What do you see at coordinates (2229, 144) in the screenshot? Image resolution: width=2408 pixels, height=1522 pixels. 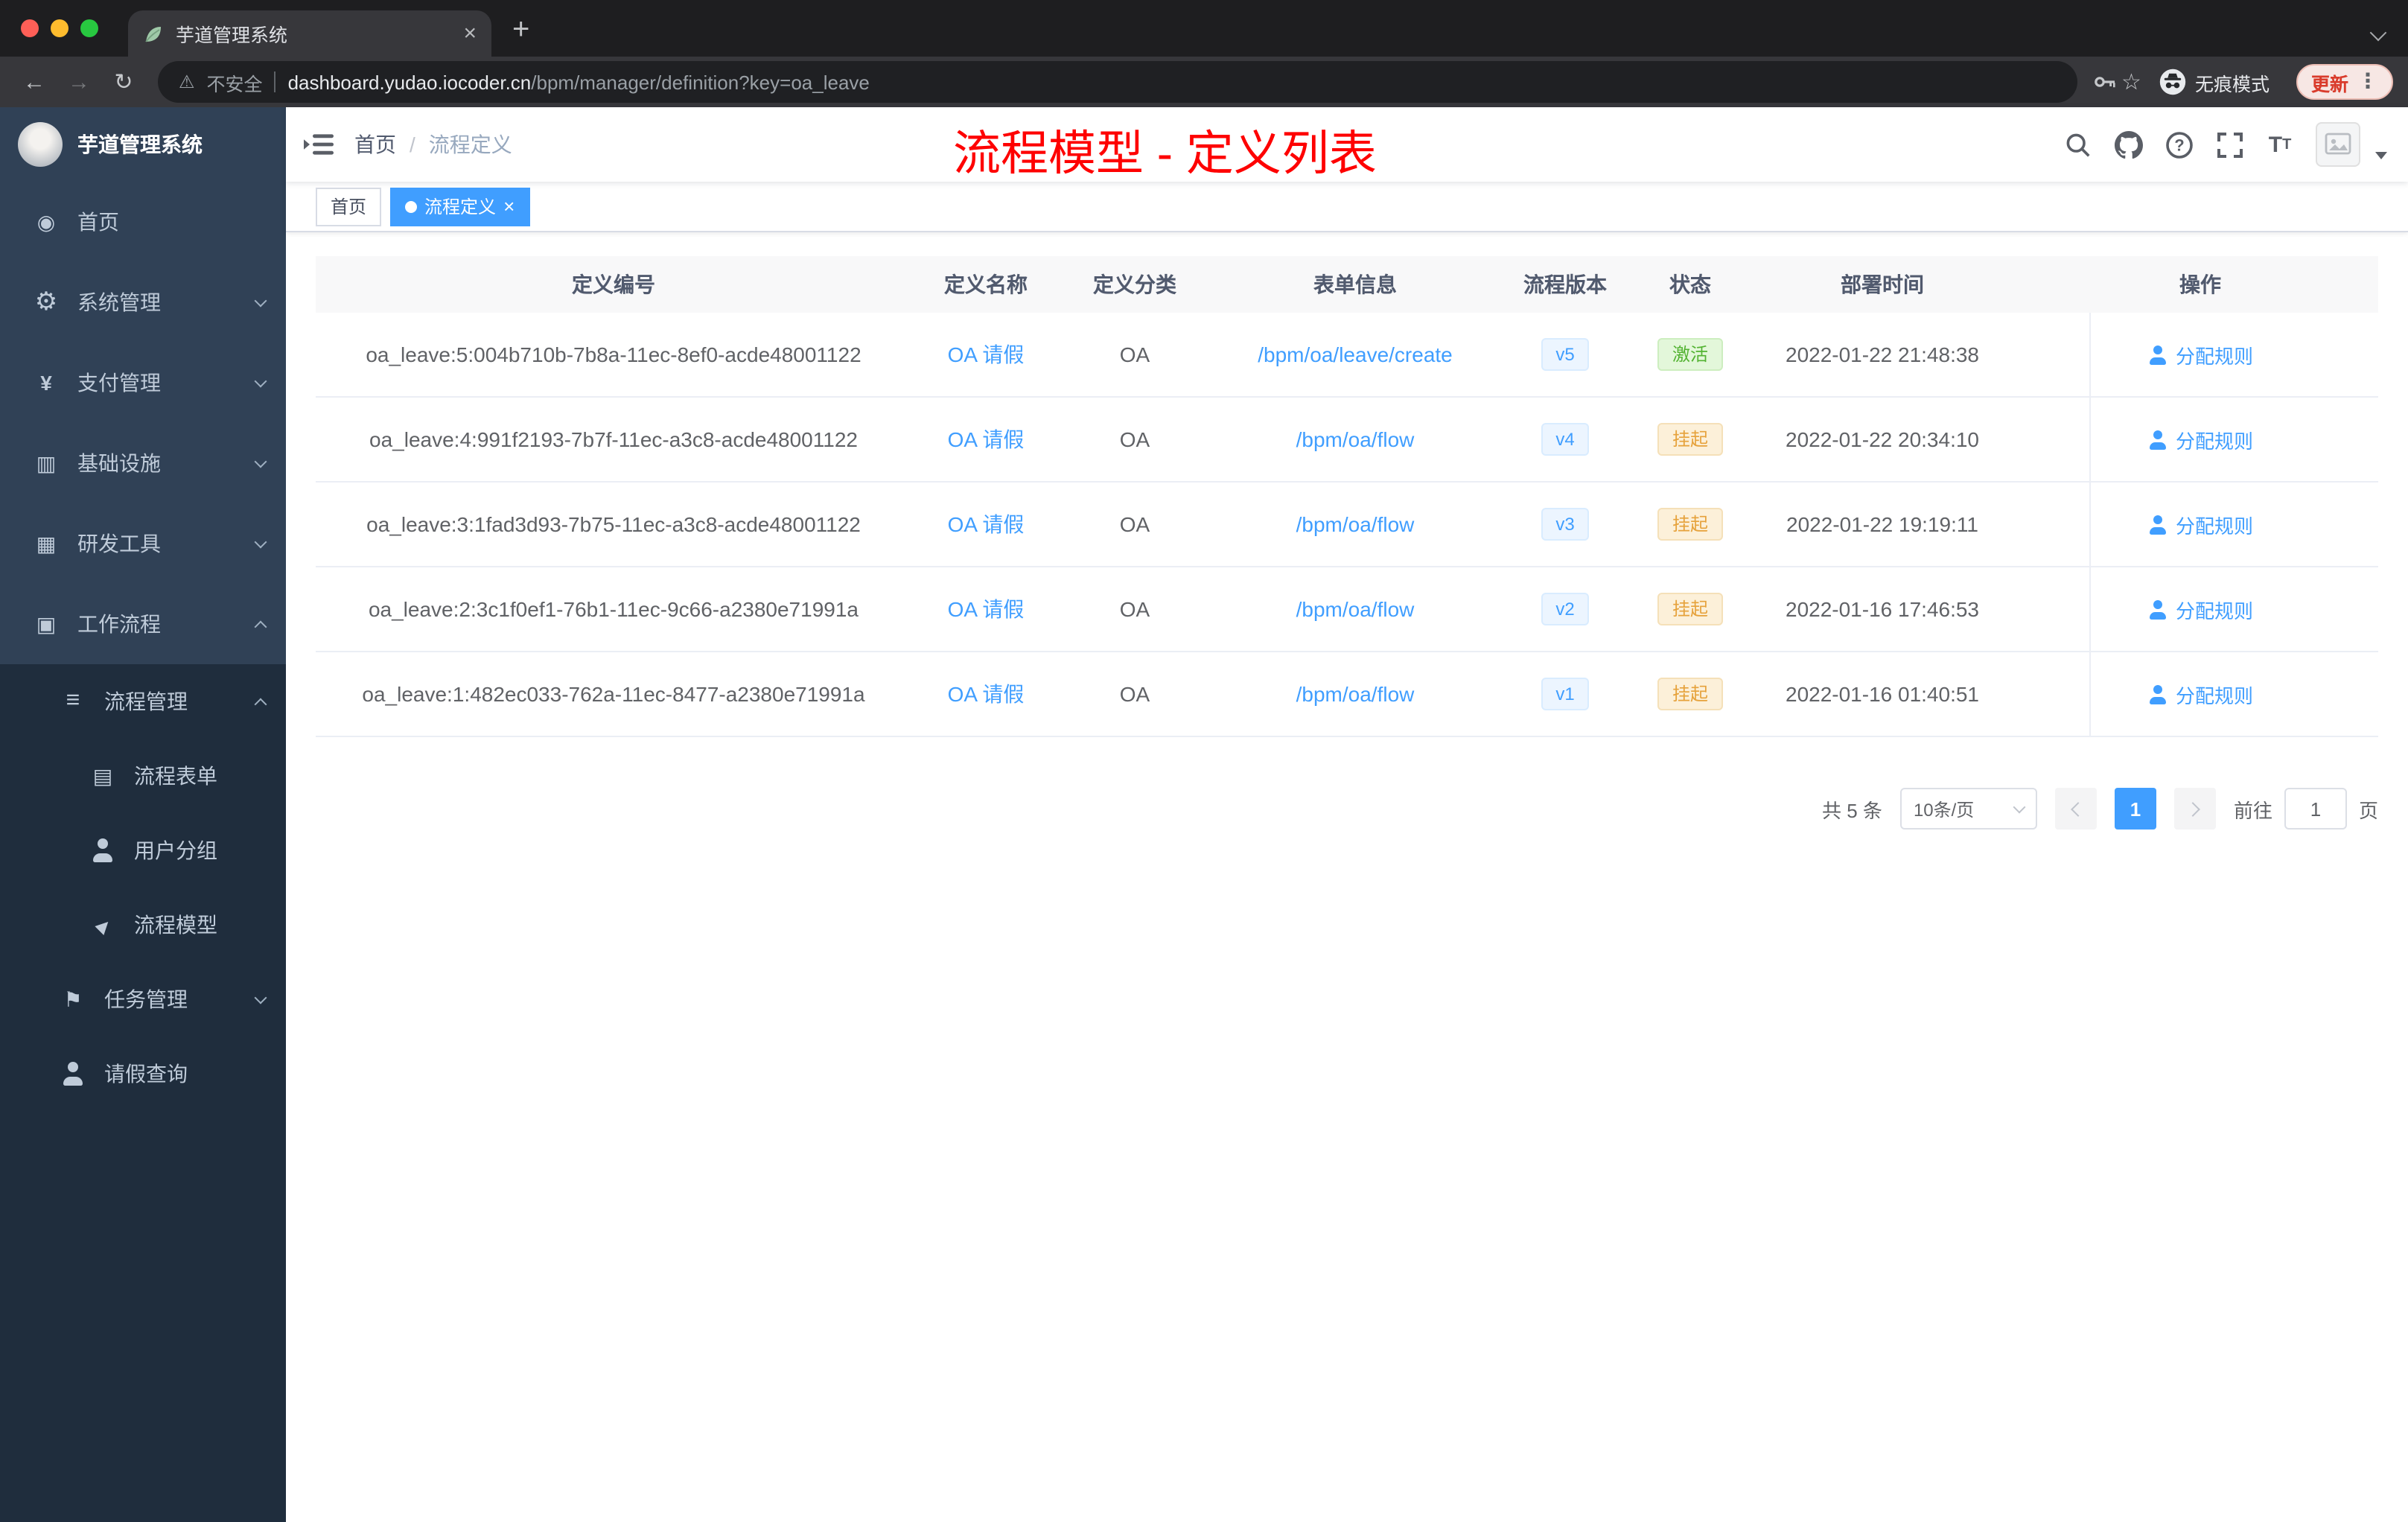 I see `fullscreen-icon` at bounding box center [2229, 144].